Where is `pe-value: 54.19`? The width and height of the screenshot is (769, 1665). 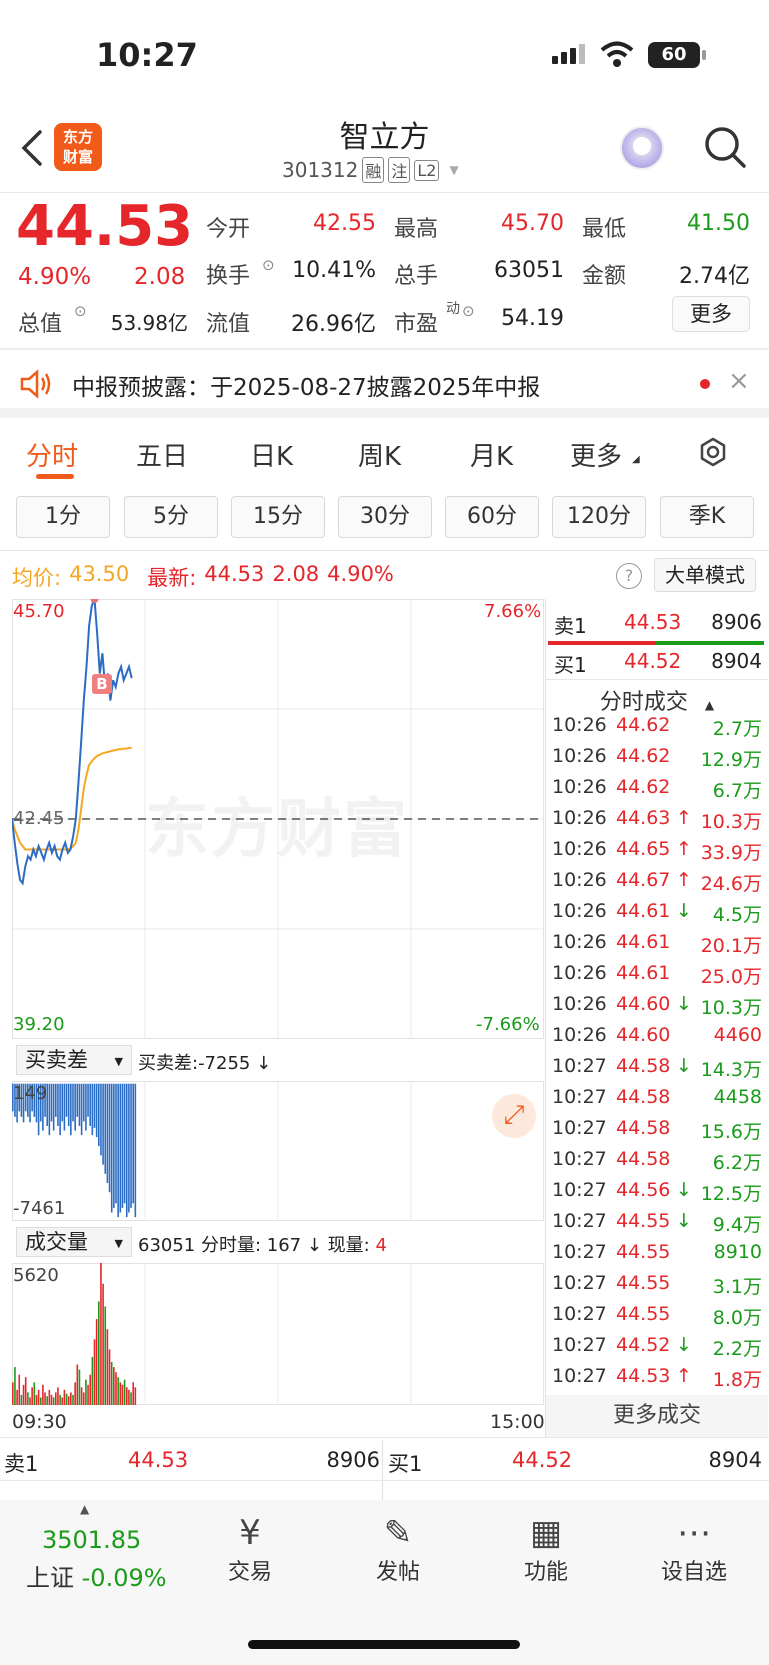
pe-value: 54.19 is located at coordinates (532, 318).